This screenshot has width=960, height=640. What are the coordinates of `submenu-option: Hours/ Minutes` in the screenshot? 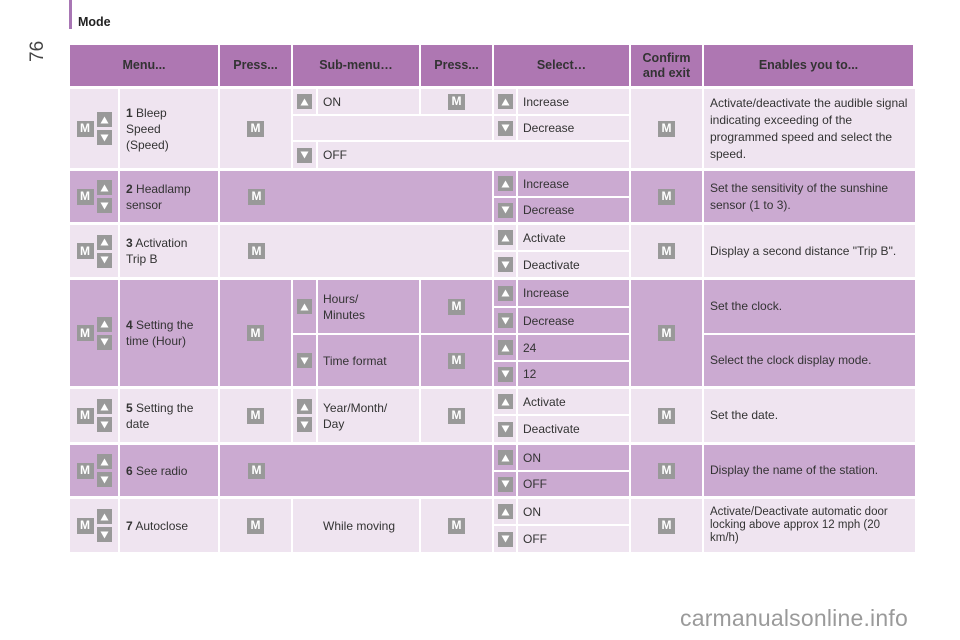 It's located at (368, 306).